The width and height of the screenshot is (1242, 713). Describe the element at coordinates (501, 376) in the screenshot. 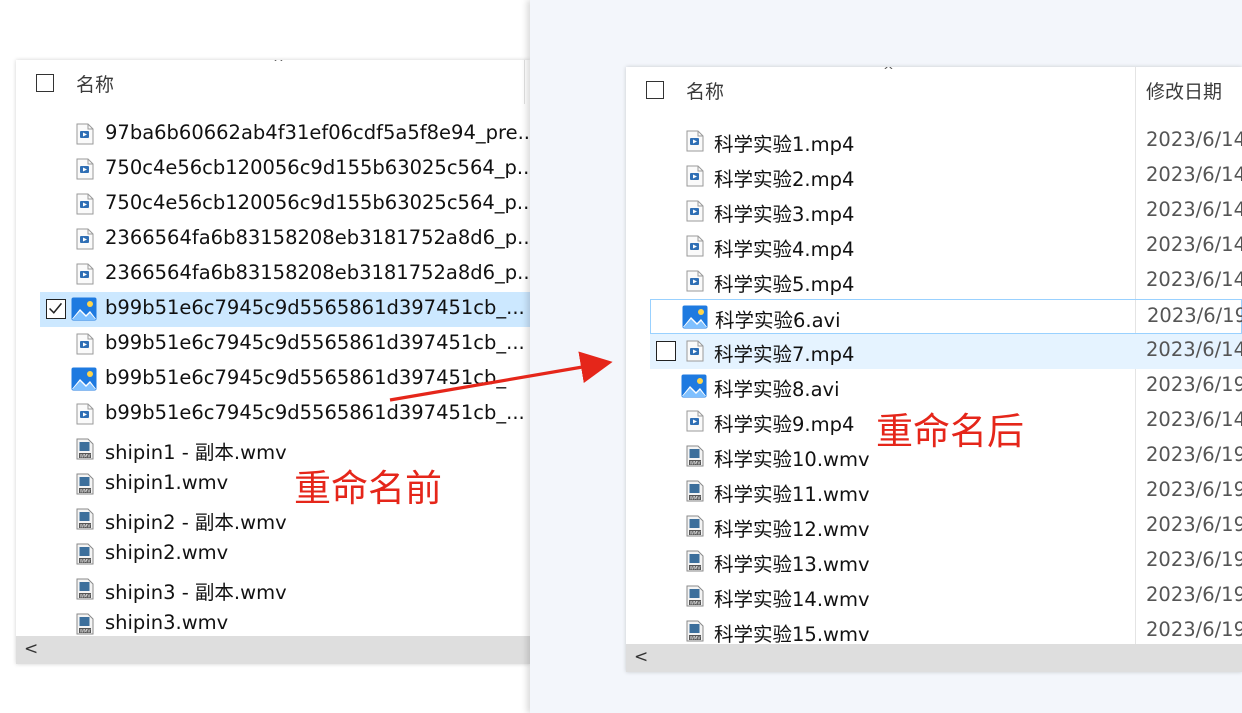

I see `arrow-icon` at that location.